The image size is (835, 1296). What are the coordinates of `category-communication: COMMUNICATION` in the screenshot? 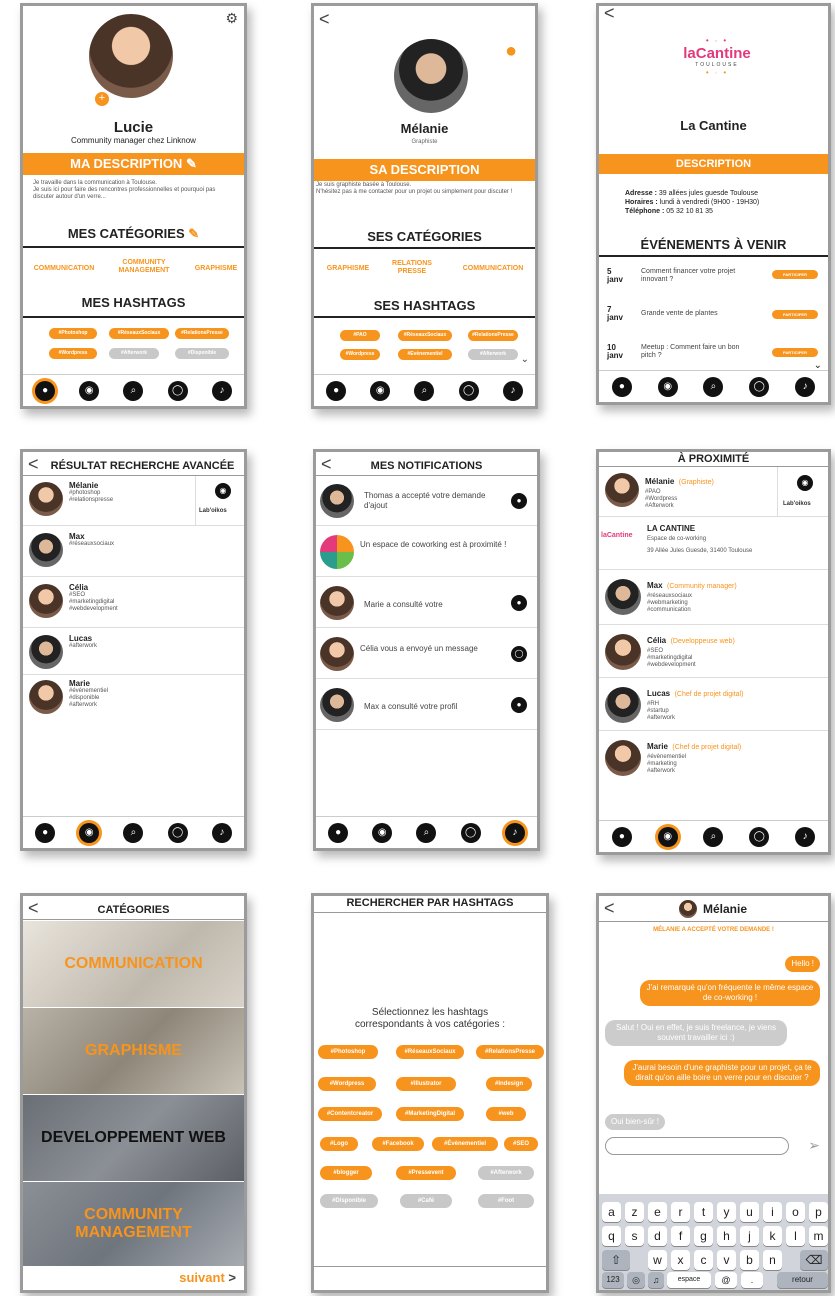 It's located at (64, 269).